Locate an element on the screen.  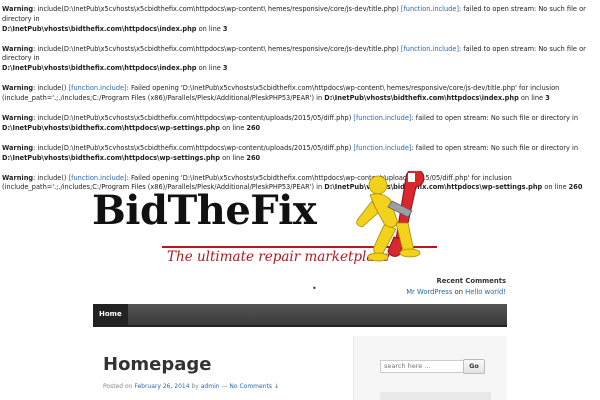
sidebar-widget is located at coordinates (435, 396).